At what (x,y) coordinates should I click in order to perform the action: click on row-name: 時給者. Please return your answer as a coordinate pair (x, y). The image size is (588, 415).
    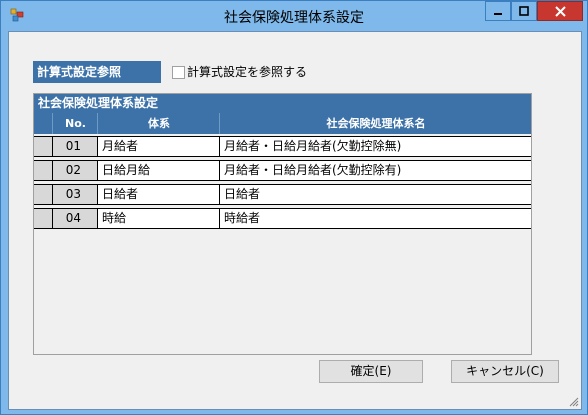
    Looking at the image, I should click on (375, 218).